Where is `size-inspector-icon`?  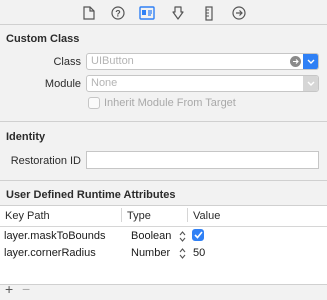
size-inspector-icon is located at coordinates (209, 13).